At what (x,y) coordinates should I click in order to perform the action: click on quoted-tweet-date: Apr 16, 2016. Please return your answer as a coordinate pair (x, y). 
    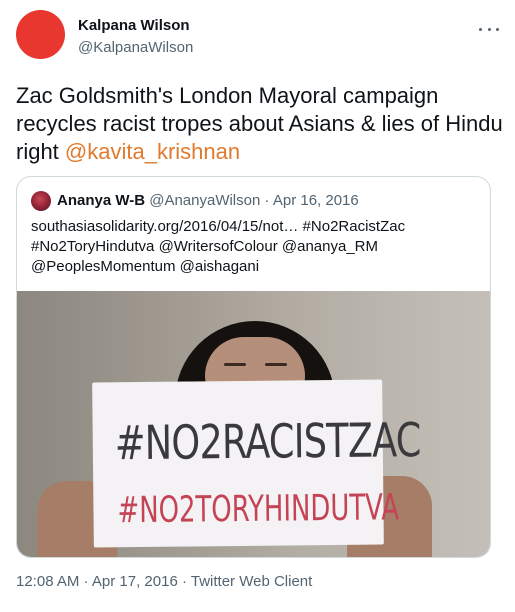
    Looking at the image, I should click on (315, 200).